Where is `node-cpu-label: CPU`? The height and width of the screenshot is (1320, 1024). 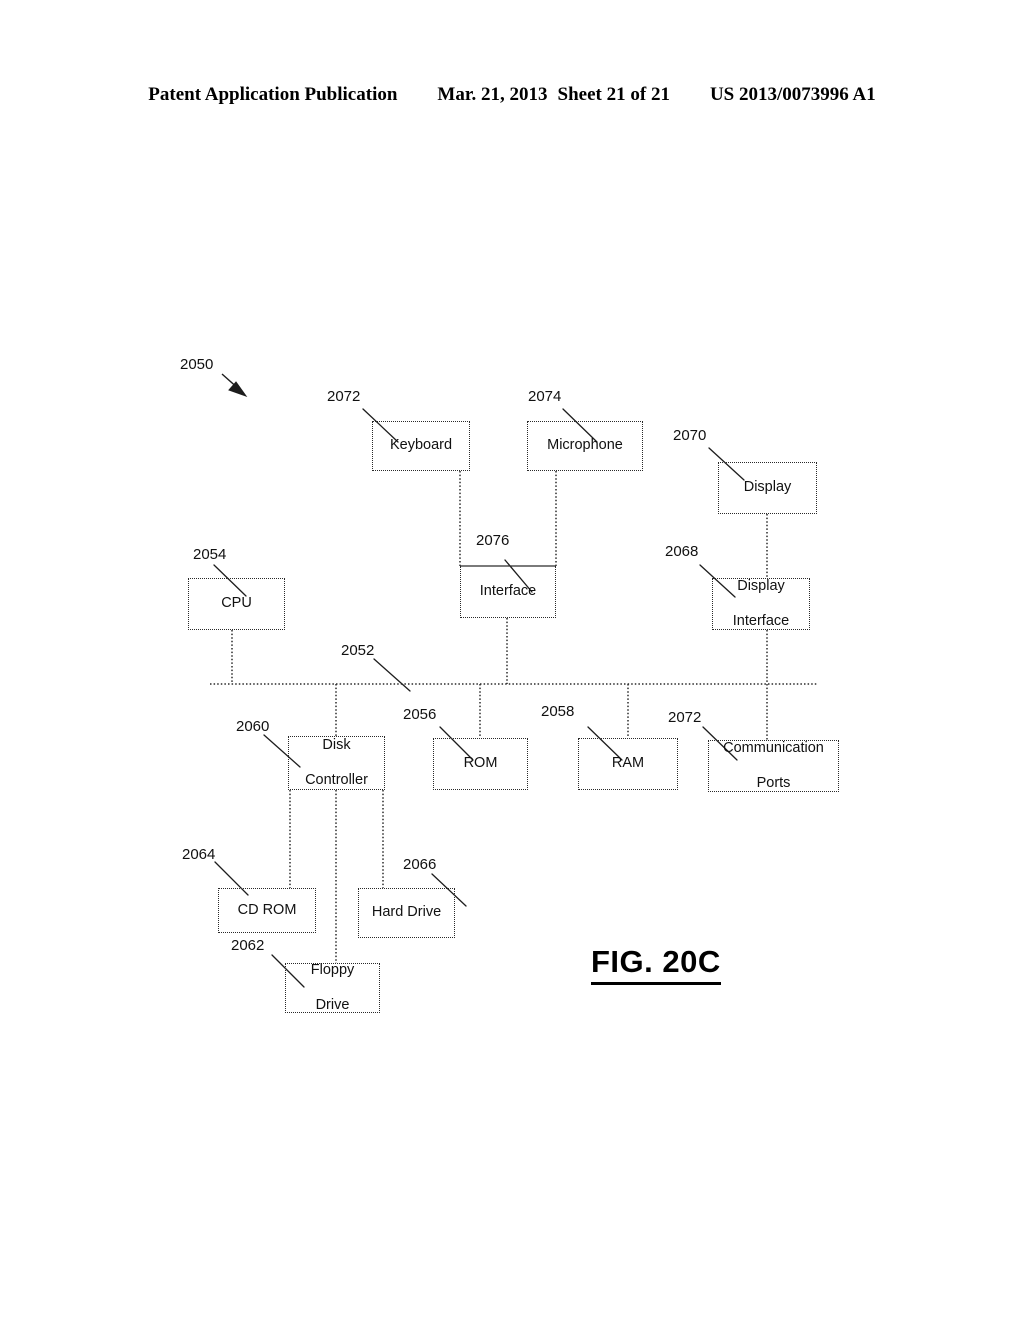 node-cpu-label: CPU is located at coordinates (236, 603).